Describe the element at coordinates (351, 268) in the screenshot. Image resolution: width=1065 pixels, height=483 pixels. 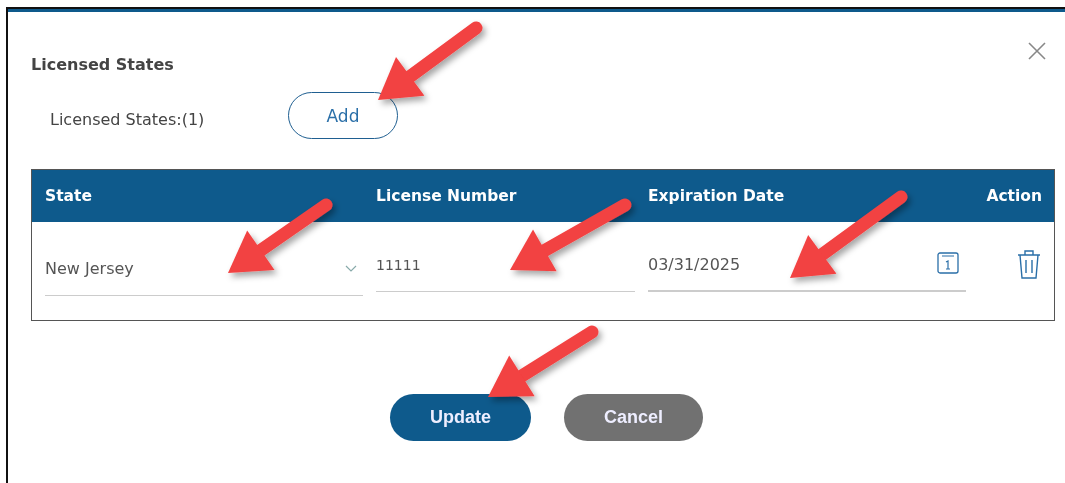
I see `chevron-down-icon` at that location.